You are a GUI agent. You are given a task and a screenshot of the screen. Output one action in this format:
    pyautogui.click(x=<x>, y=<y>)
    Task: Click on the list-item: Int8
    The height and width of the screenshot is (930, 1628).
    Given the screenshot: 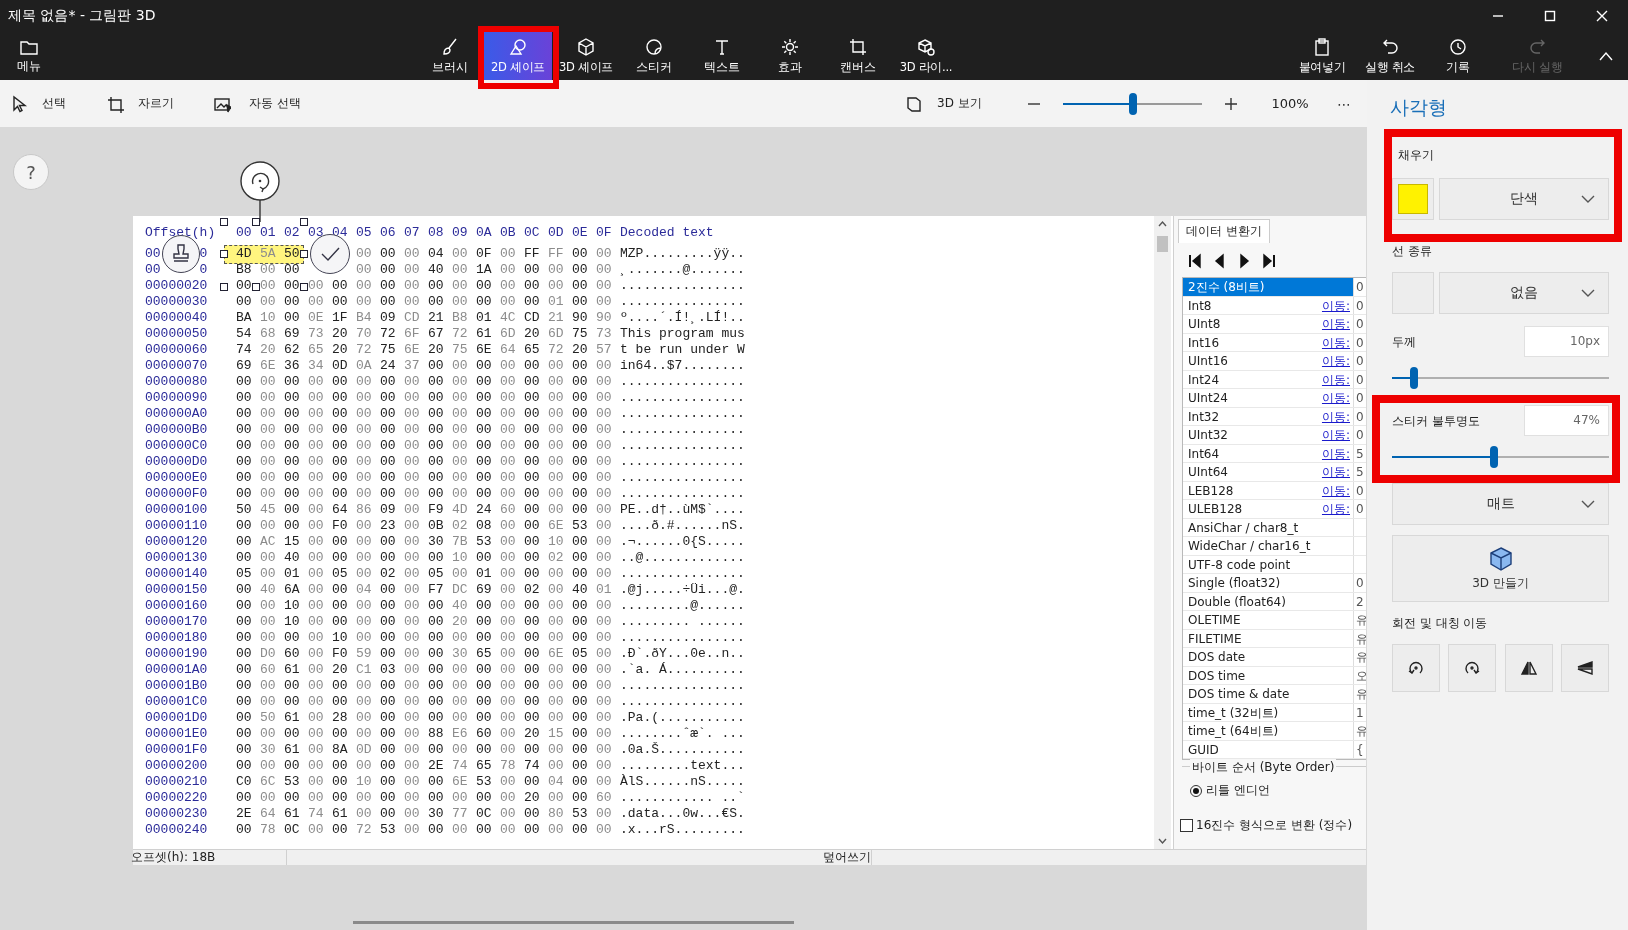 What is the action you would take?
    pyautogui.click(x=1252, y=305)
    